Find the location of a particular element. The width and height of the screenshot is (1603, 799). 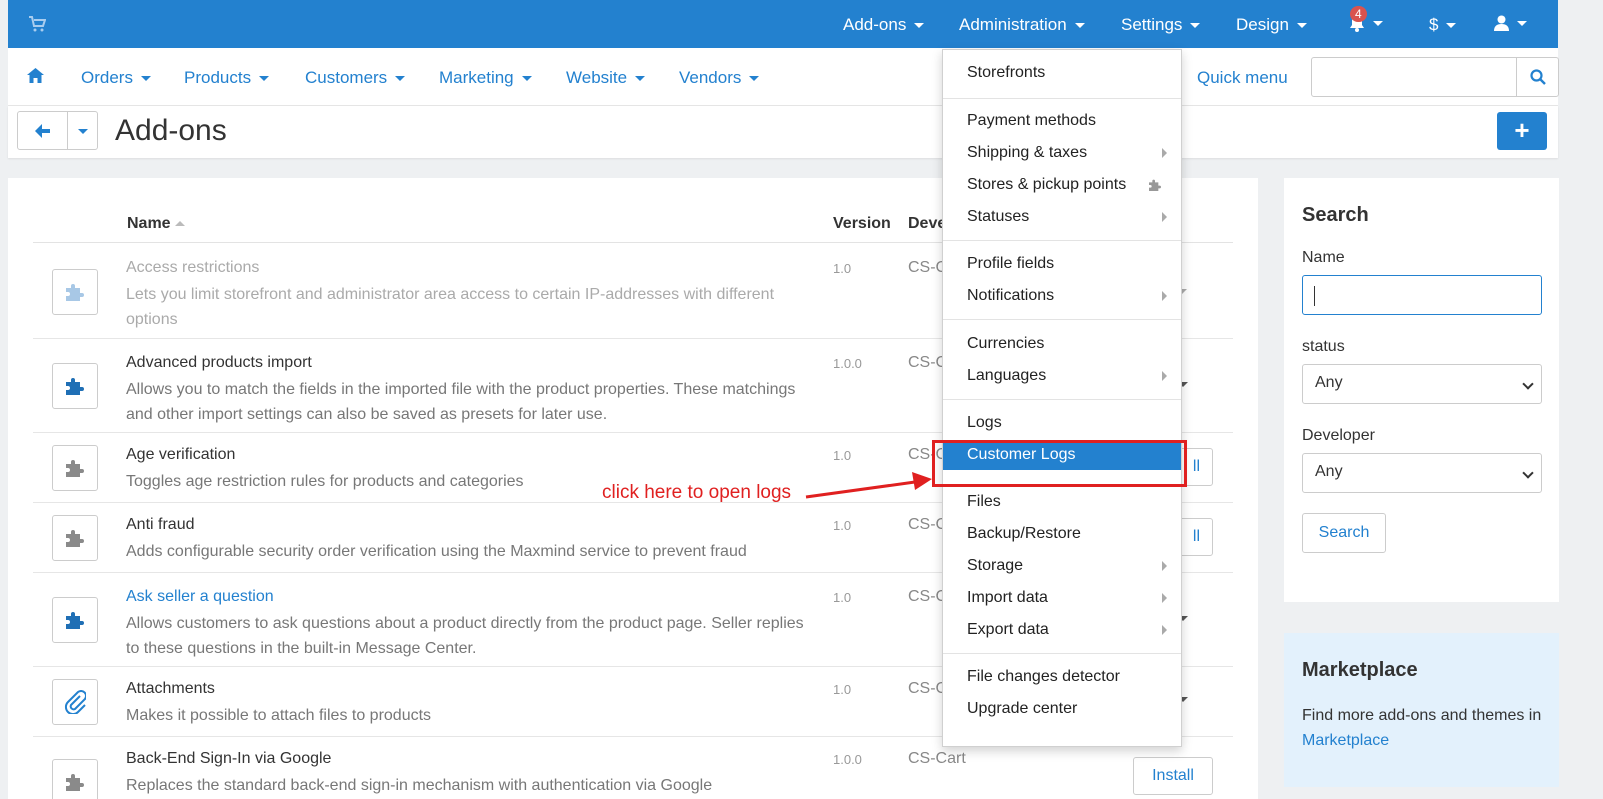

topnav-administration: Administration is located at coordinates (1022, 25).